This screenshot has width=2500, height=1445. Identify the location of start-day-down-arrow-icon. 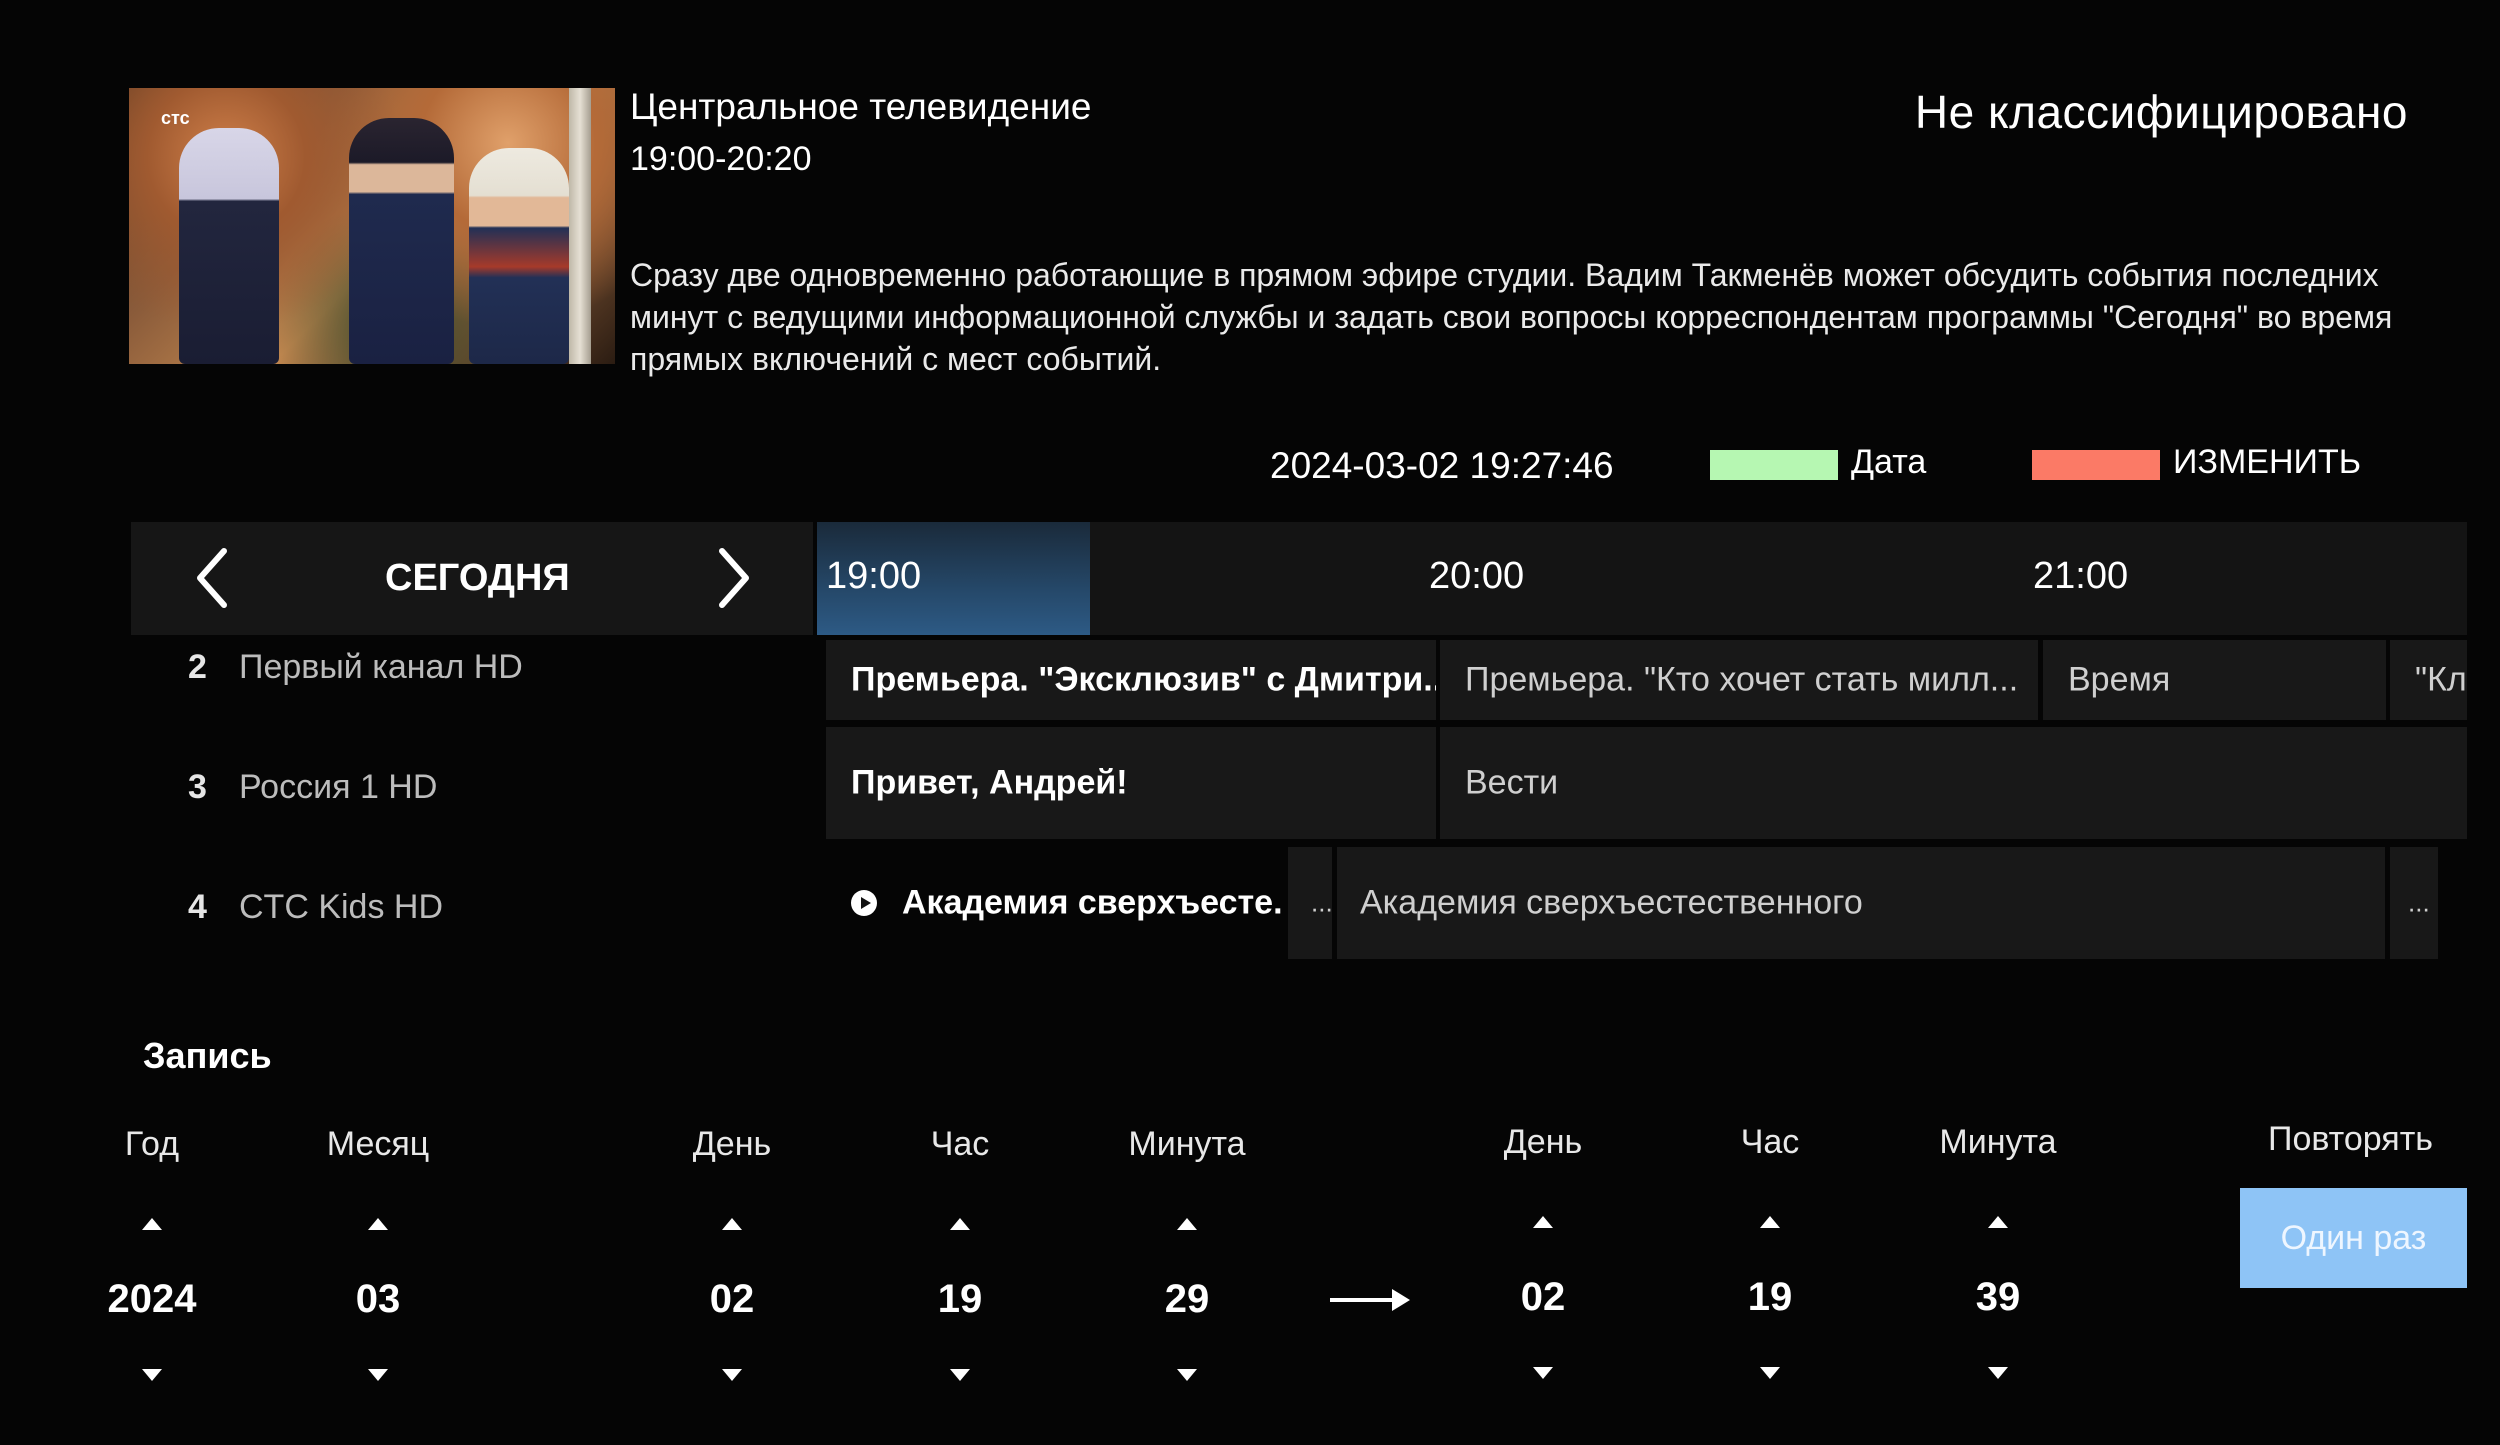
(732, 1375).